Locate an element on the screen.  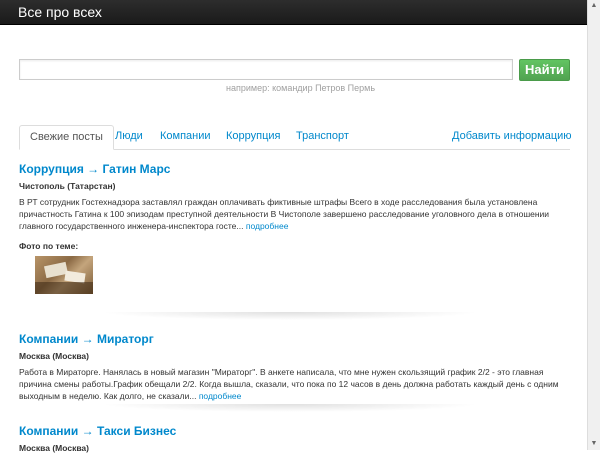
post-photo-thumbnail is located at coordinates (64, 275).